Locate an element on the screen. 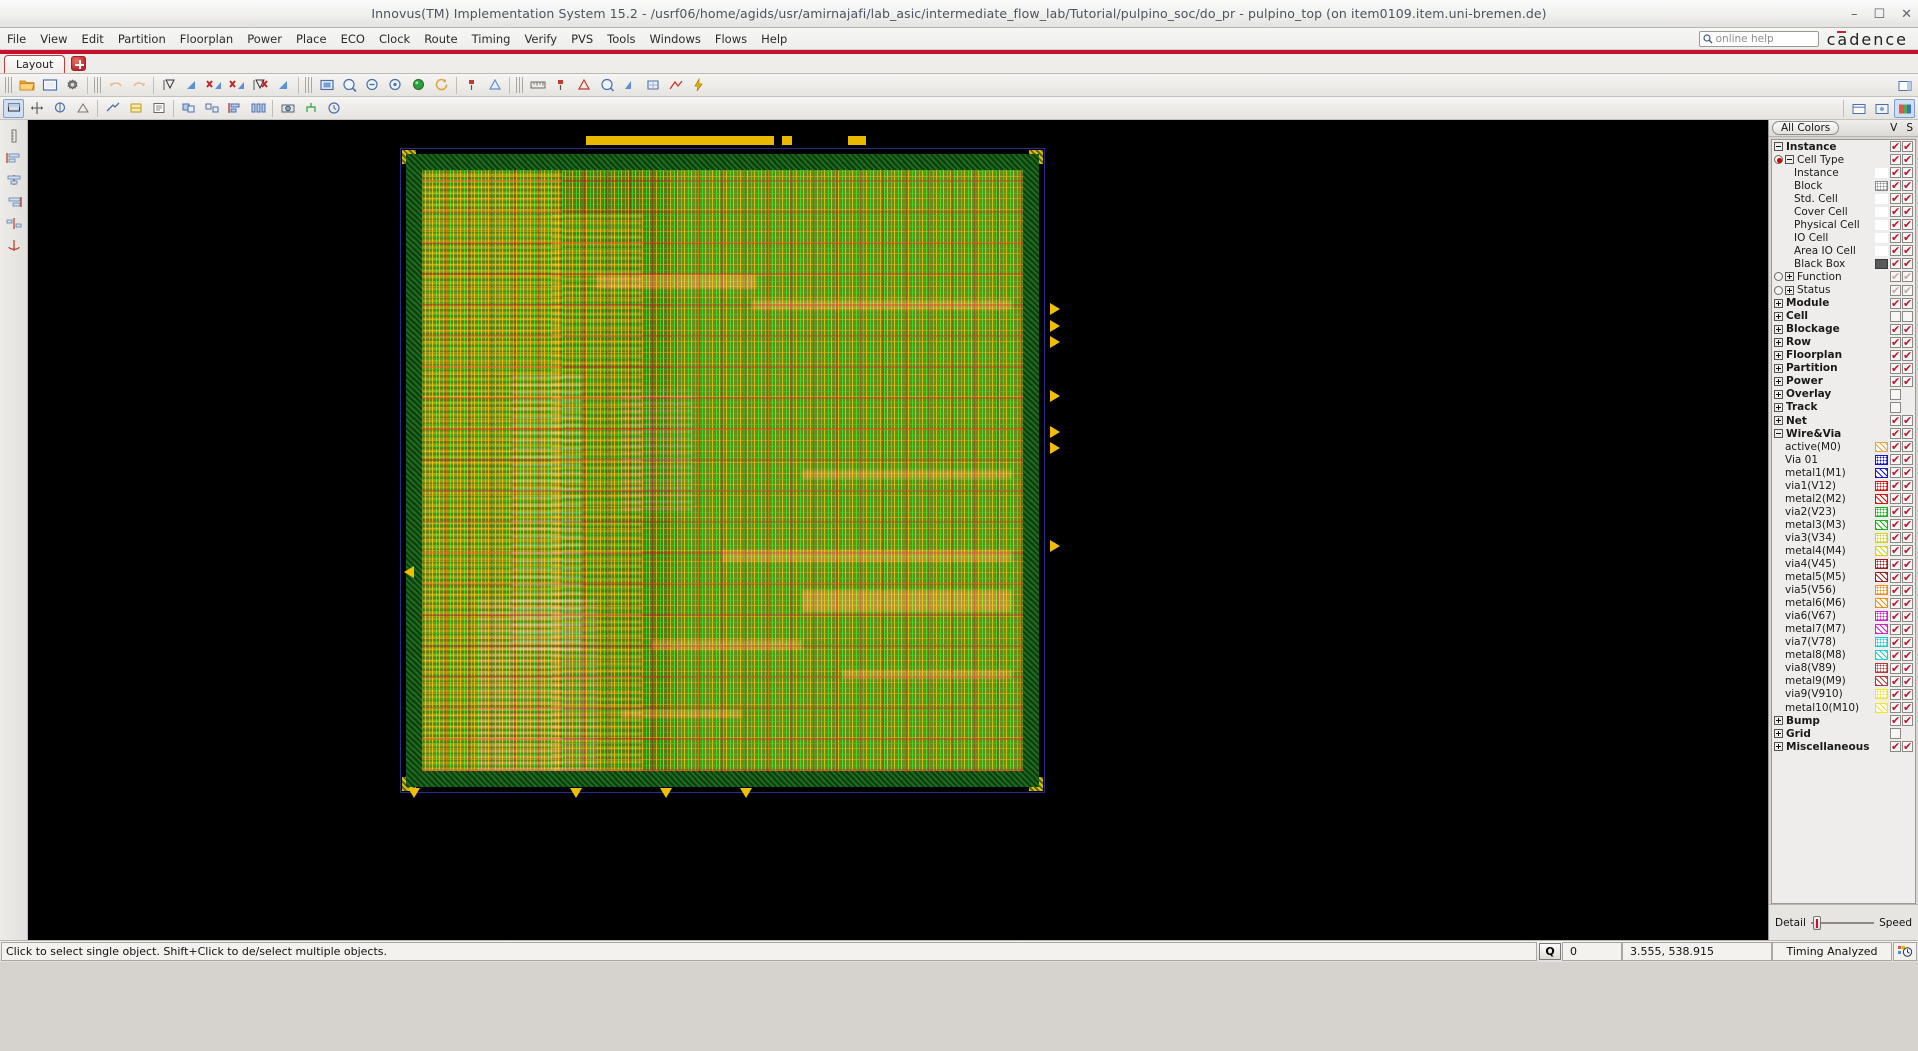  shape-cut-icon is located at coordinates (260, 85).